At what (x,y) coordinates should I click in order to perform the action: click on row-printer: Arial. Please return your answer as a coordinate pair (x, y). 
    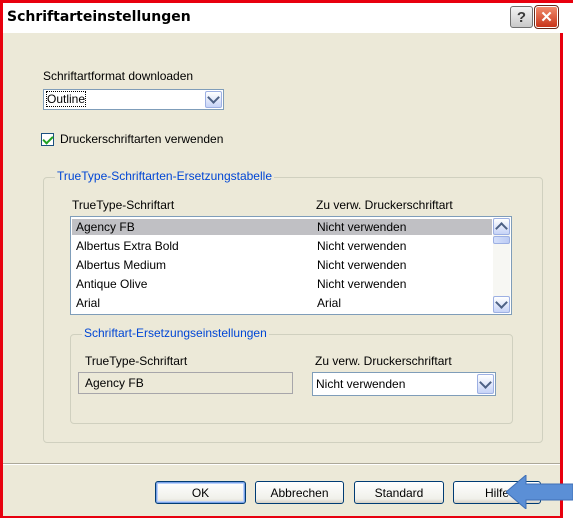
    Looking at the image, I should click on (329, 303).